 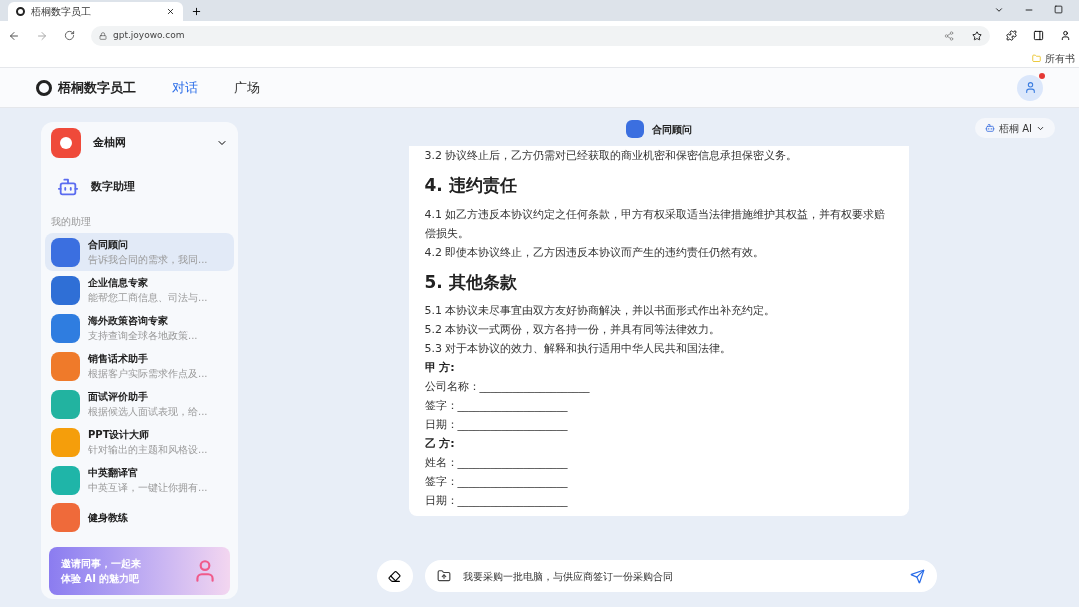 What do you see at coordinates (101, 564) in the screenshot?
I see `banner-text: 邀请同事，一起来` at bounding box center [101, 564].